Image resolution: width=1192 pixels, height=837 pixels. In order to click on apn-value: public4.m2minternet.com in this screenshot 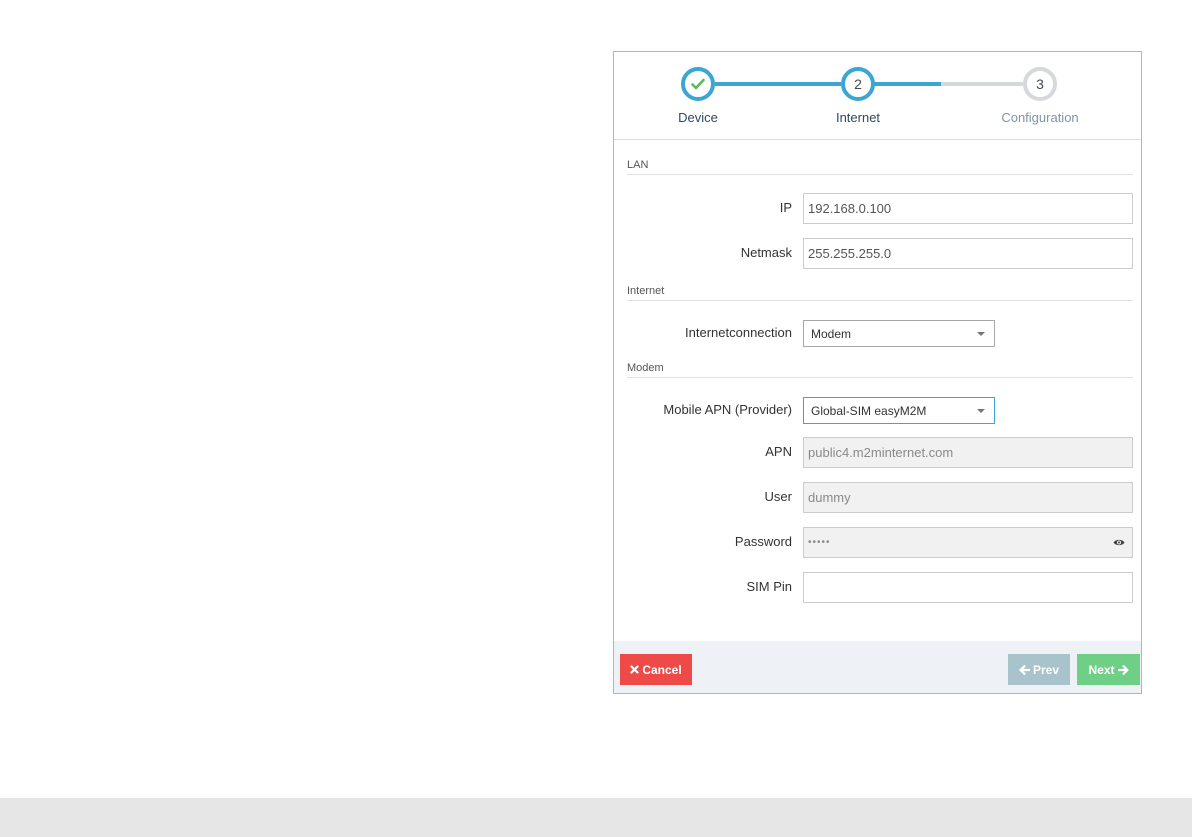, I will do `click(881, 452)`.